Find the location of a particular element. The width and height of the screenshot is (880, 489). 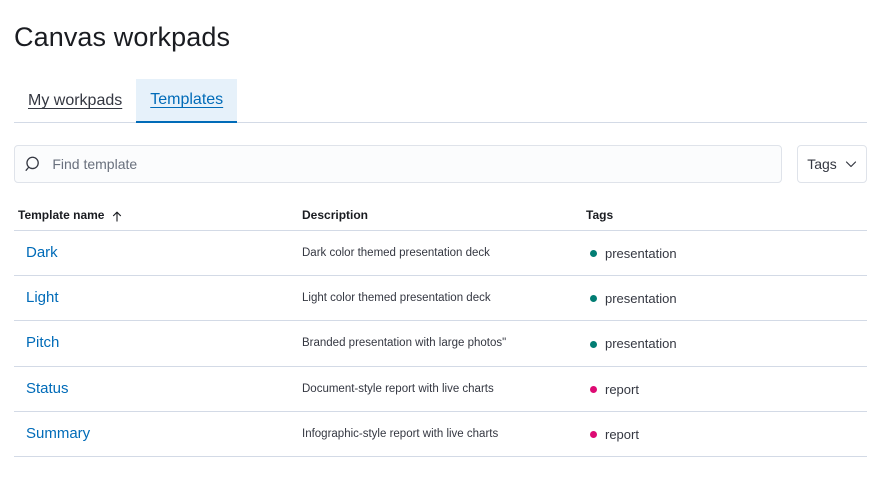

search-icon is located at coordinates (32, 163).